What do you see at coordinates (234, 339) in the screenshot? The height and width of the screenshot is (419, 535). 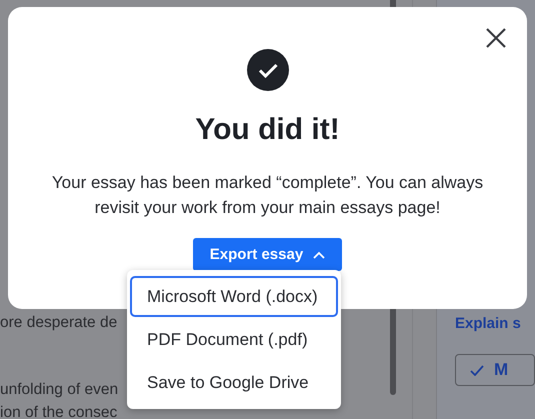 I see `menu-item: PDF Document (.pdf)` at bounding box center [234, 339].